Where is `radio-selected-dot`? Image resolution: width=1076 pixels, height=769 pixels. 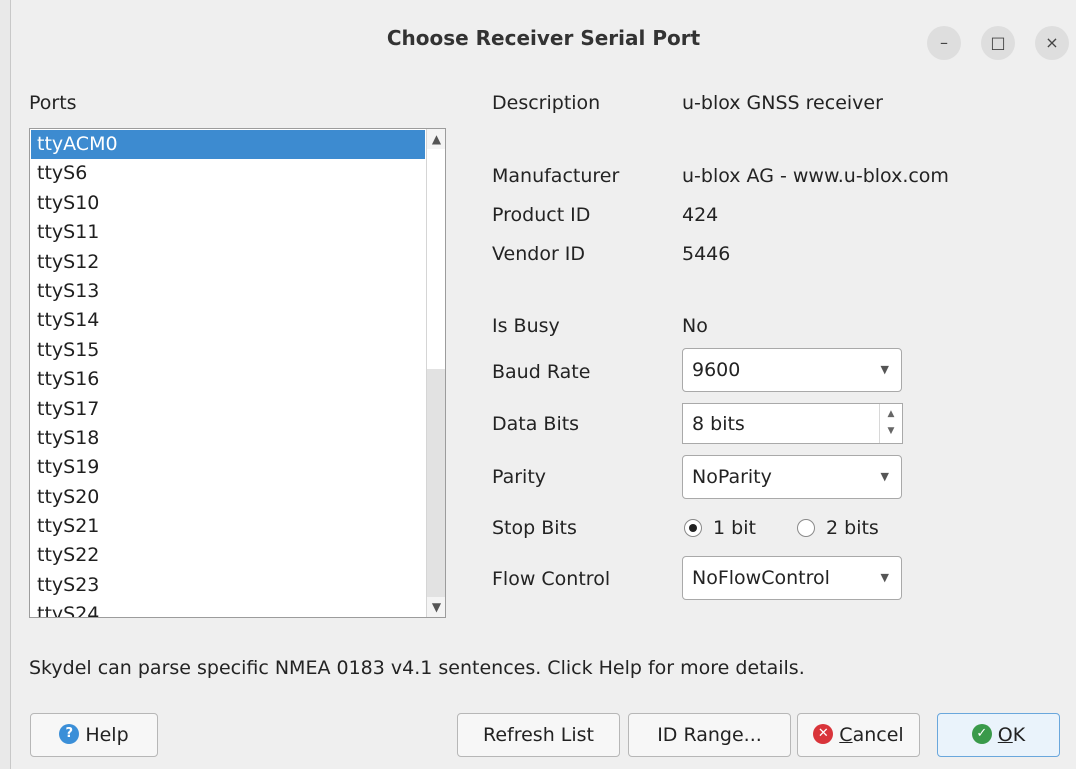 radio-selected-dot is located at coordinates (693, 528).